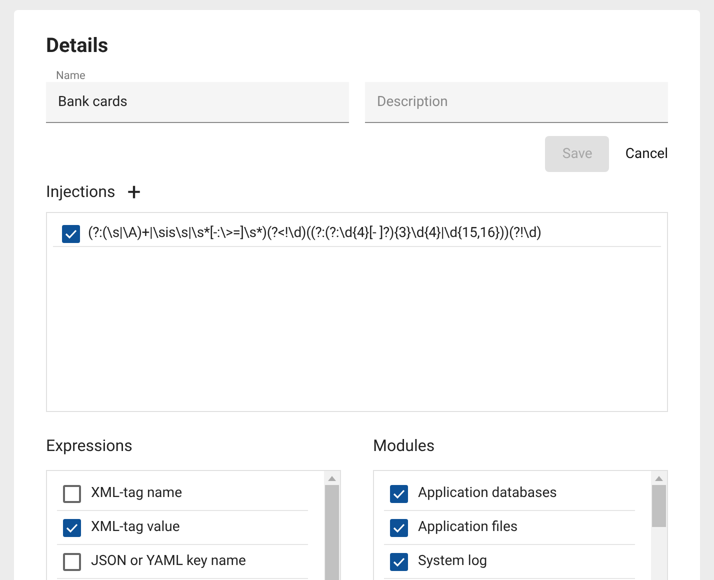  What do you see at coordinates (404, 446) in the screenshot?
I see `section-title: Modules` at bounding box center [404, 446].